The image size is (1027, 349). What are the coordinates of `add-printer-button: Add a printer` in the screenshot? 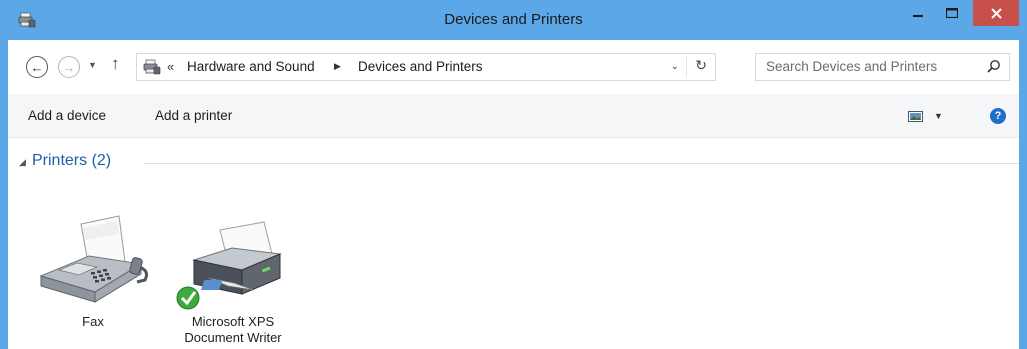 It's located at (193, 115).